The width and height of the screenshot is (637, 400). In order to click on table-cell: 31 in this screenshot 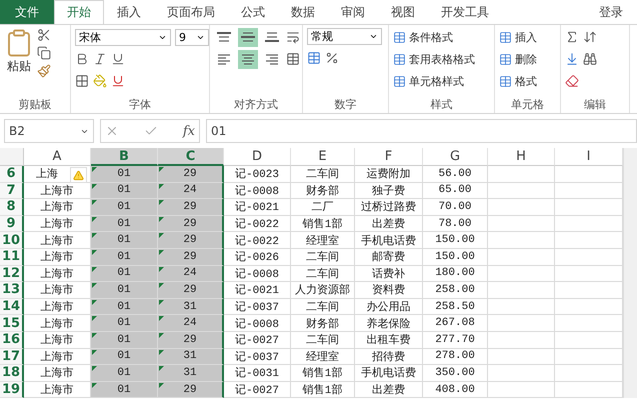, I will do `click(191, 307)`.